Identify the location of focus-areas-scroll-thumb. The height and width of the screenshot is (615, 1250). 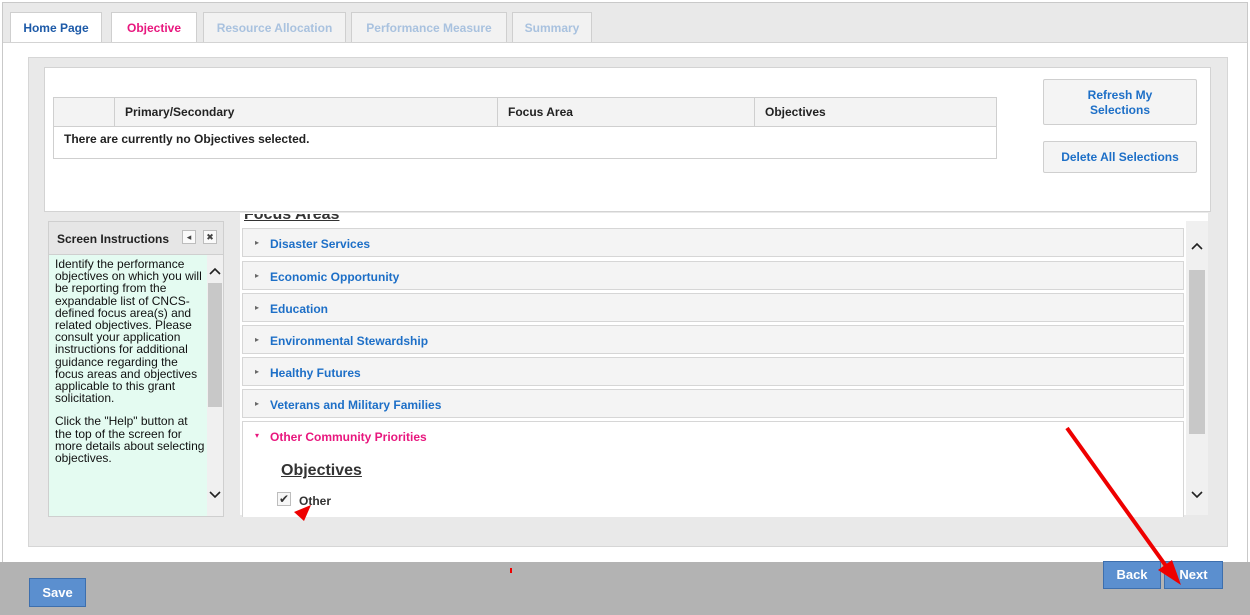
(1197, 352).